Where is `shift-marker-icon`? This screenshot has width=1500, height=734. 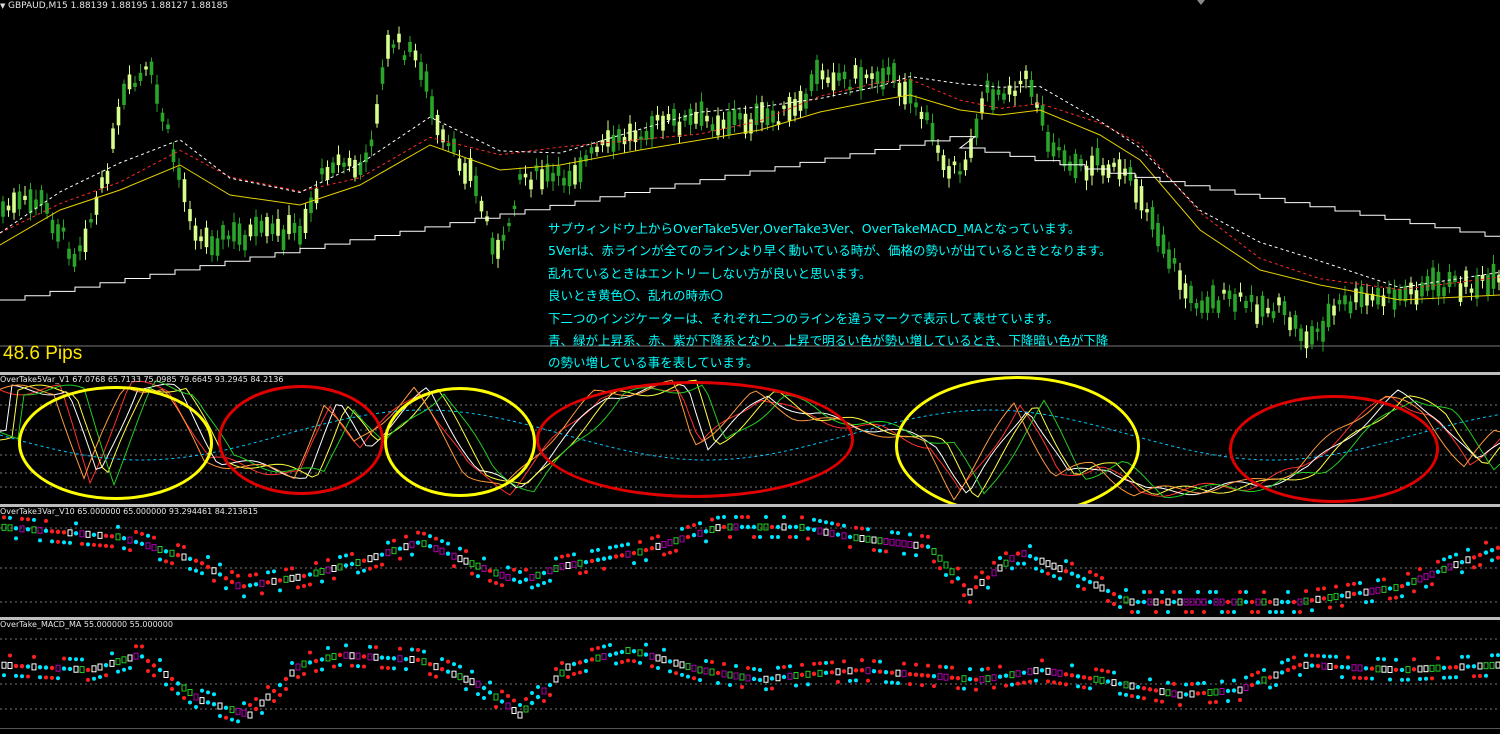 shift-marker-icon is located at coordinates (1201, 2).